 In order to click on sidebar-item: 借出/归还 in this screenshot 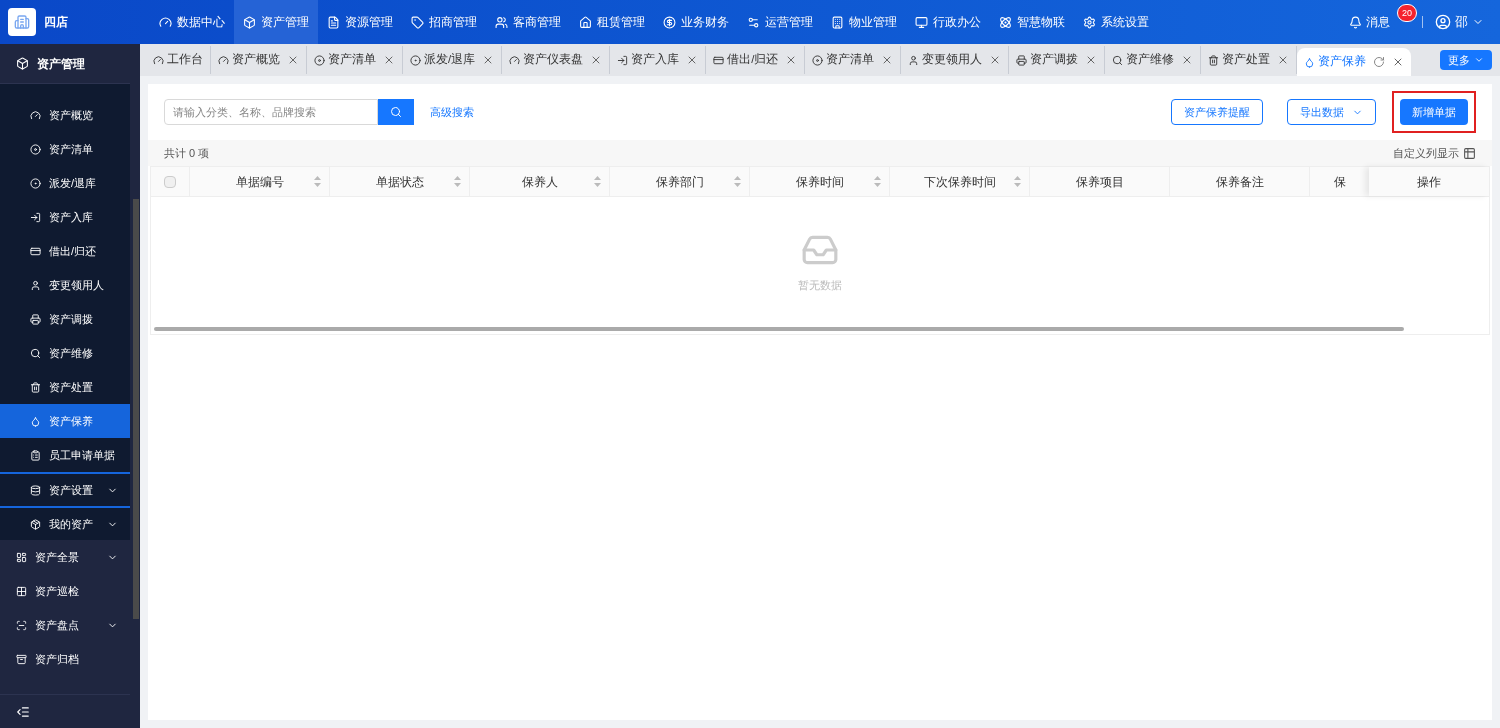, I will do `click(65, 251)`.